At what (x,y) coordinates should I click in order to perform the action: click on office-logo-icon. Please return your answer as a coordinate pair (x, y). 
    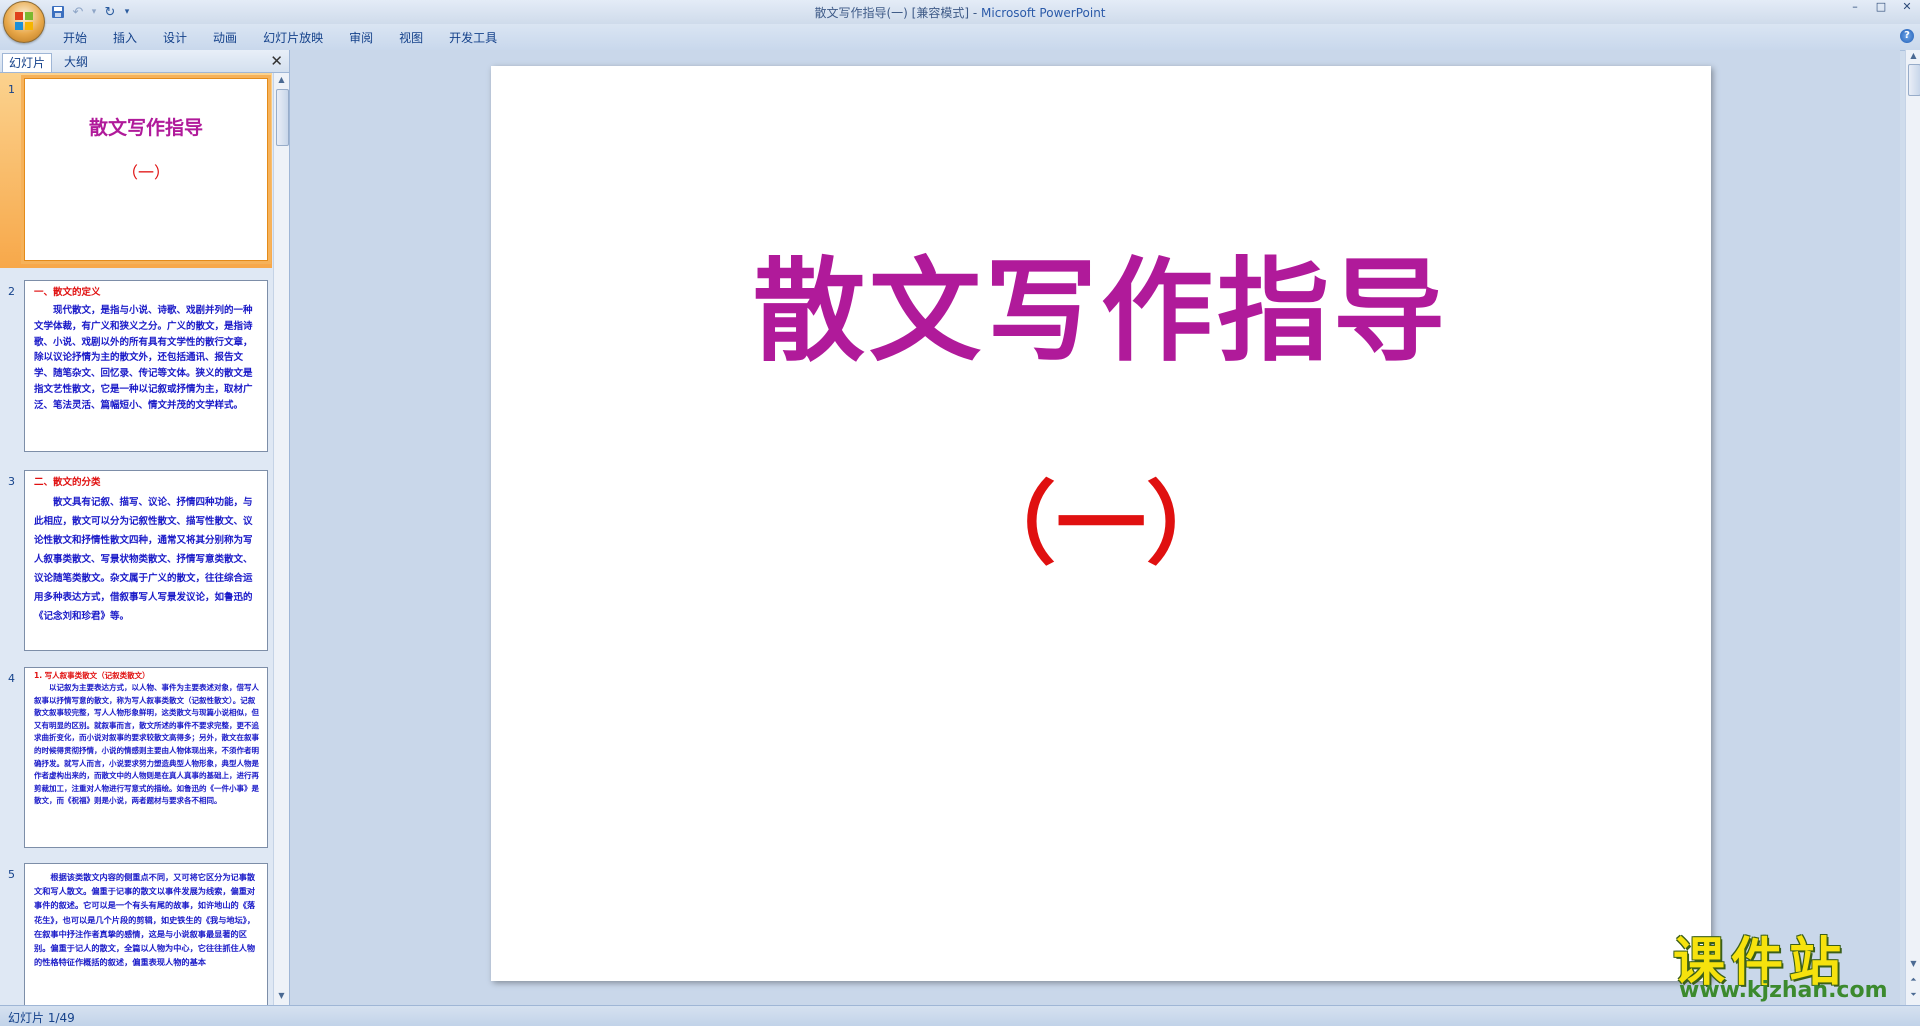
    Looking at the image, I should click on (24, 21).